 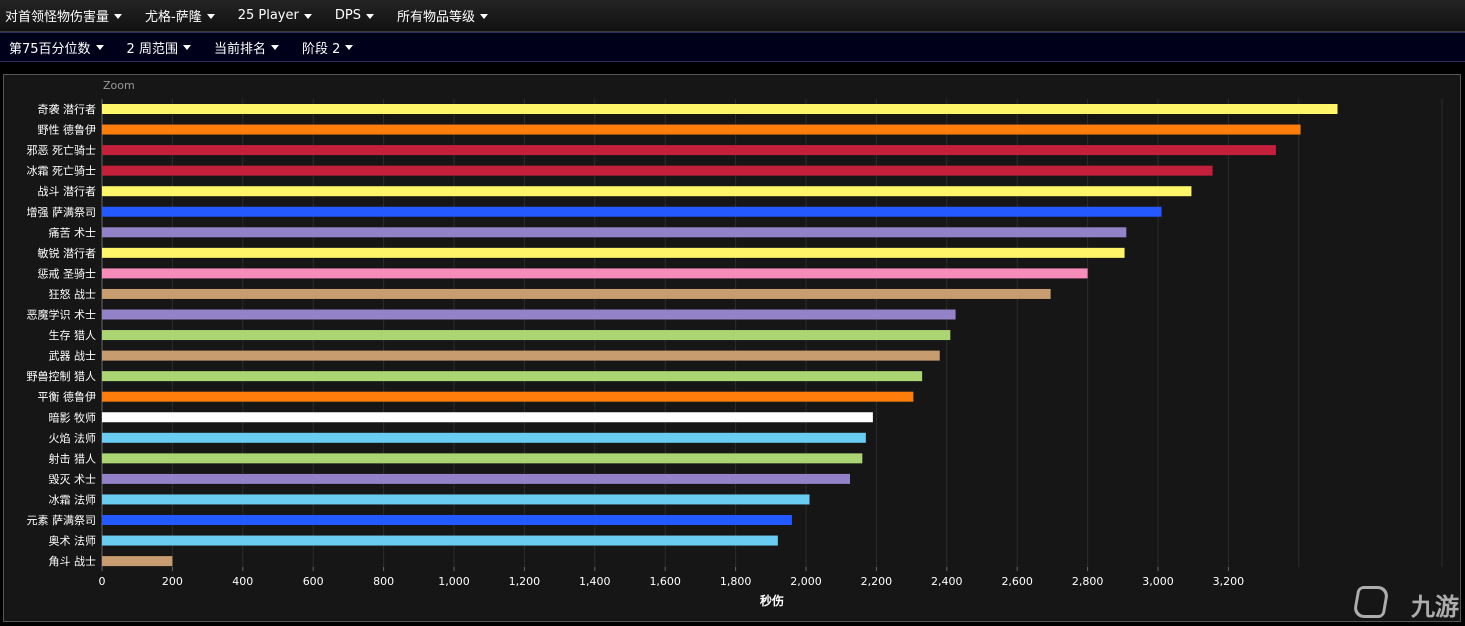 I want to click on category-label: 奥术 法师, so click(x=73, y=541).